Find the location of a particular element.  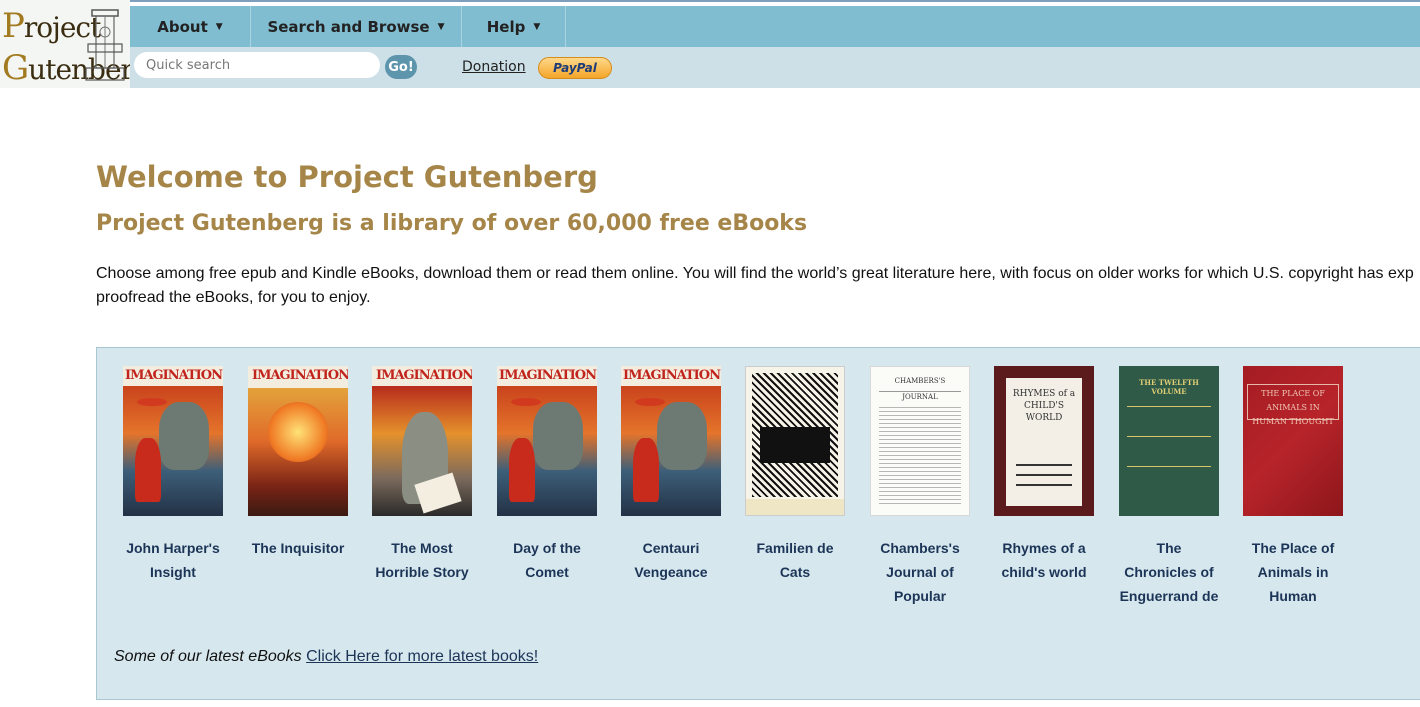

nav-help-label: Help is located at coordinates (506, 26).